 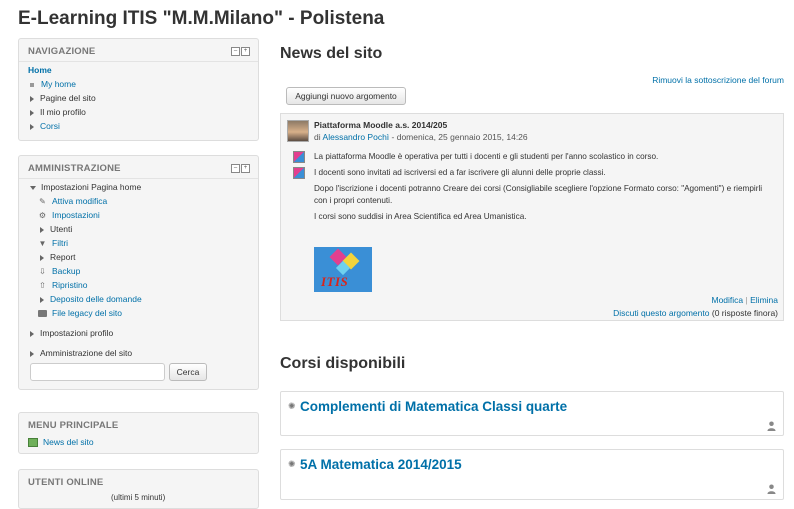 I want to click on bullet-icon, so click(x=32, y=84).